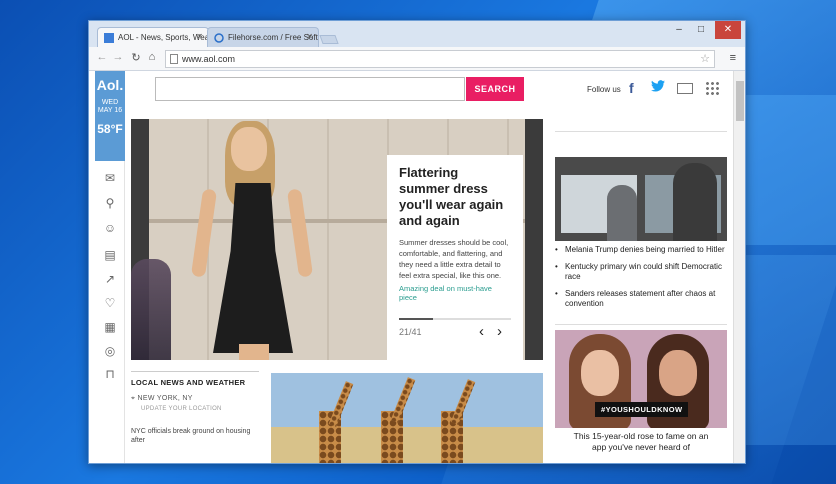  I want to click on user-icon: ☺, so click(110, 228).